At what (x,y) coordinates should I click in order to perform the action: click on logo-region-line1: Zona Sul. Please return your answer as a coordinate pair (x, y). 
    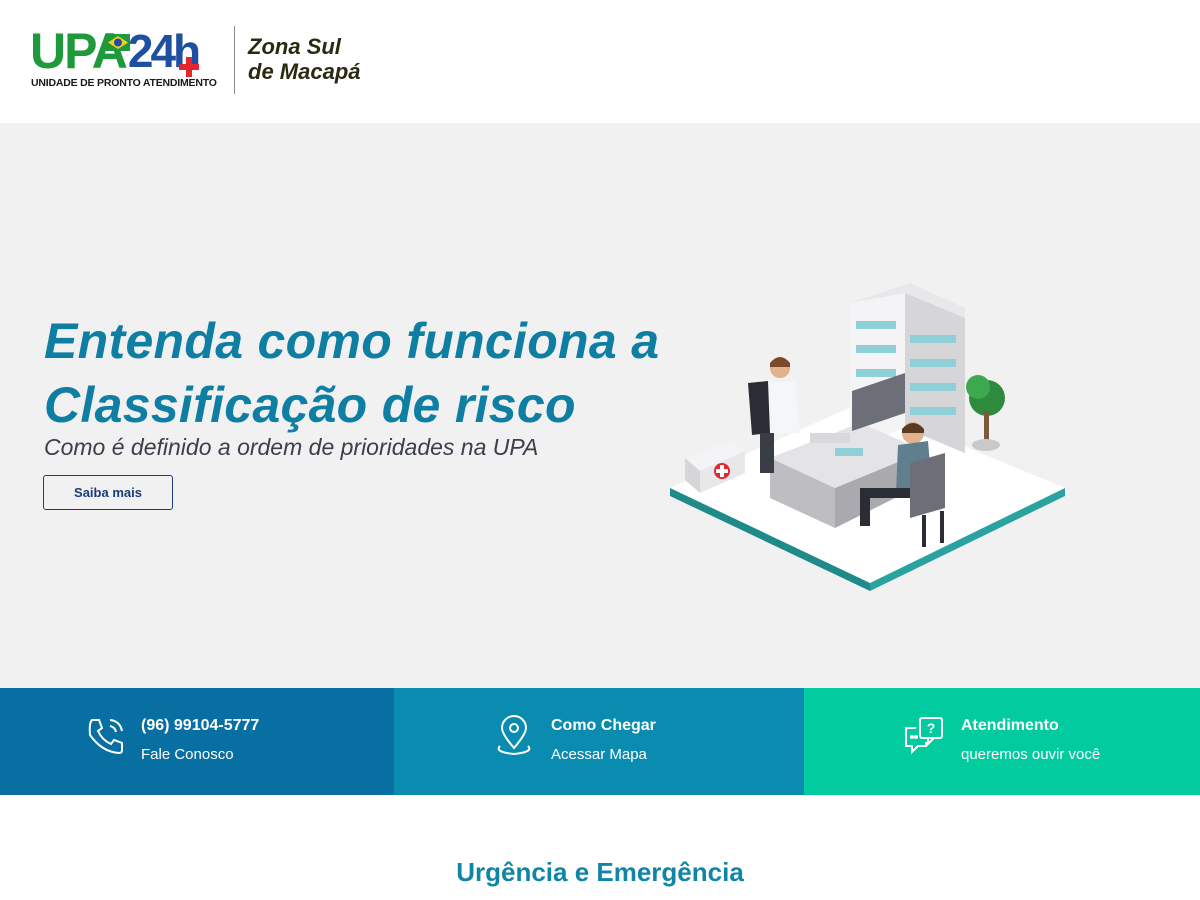
    Looking at the image, I should click on (294, 46).